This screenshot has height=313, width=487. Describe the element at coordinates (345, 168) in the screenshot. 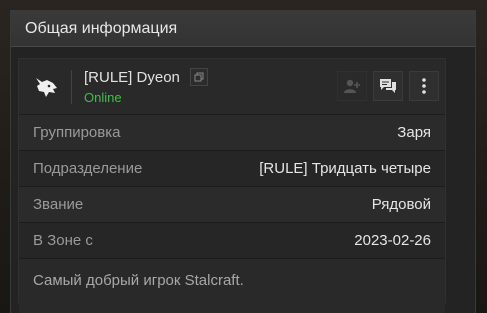

I see `info-value: [RULE] Тридцать четыре` at that location.